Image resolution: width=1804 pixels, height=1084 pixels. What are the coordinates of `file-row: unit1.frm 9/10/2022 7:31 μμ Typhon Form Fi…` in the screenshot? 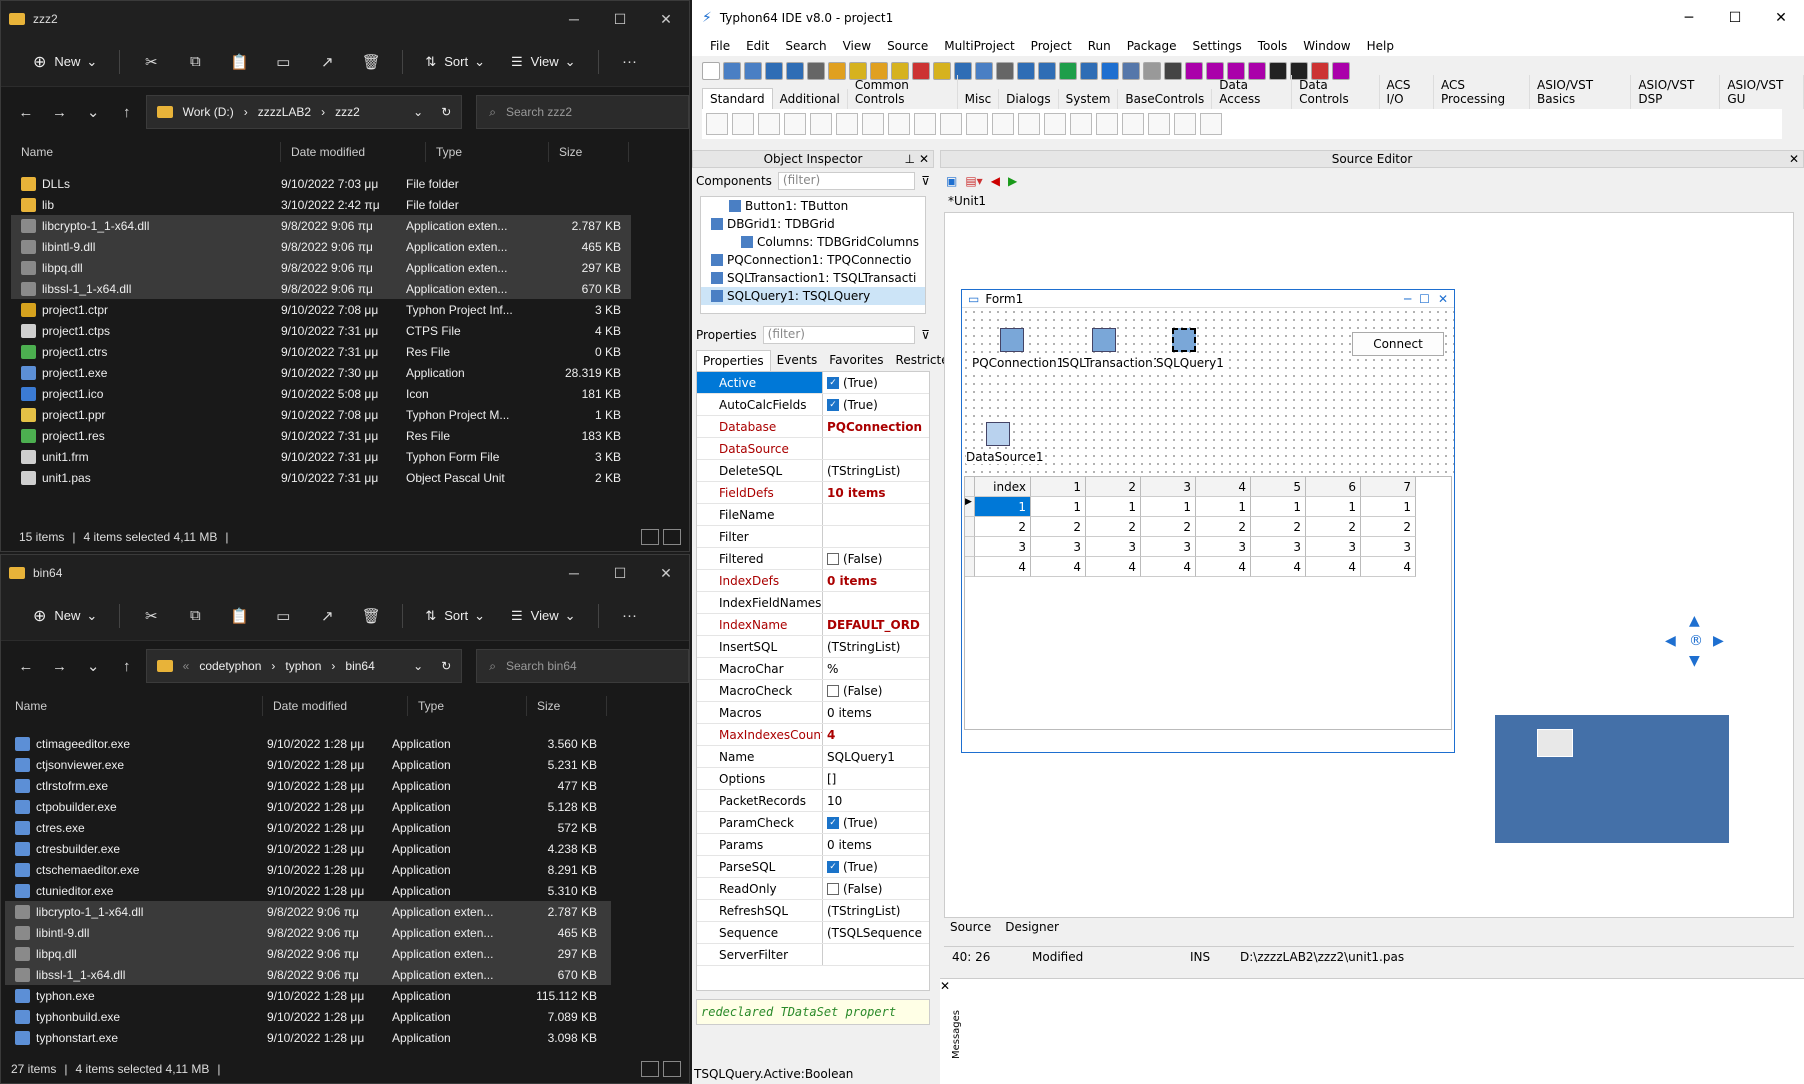 It's located at (321, 456).